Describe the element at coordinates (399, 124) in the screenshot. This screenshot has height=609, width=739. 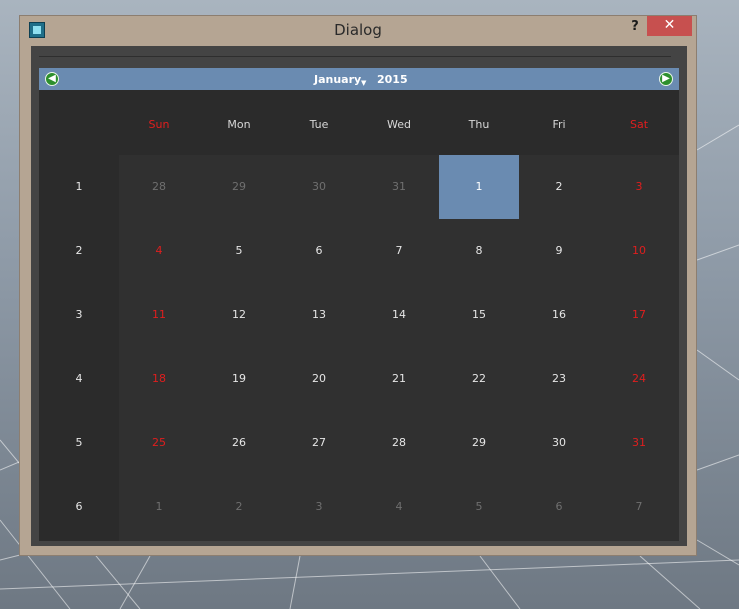
I see `weekday-header-wed: Wed` at that location.